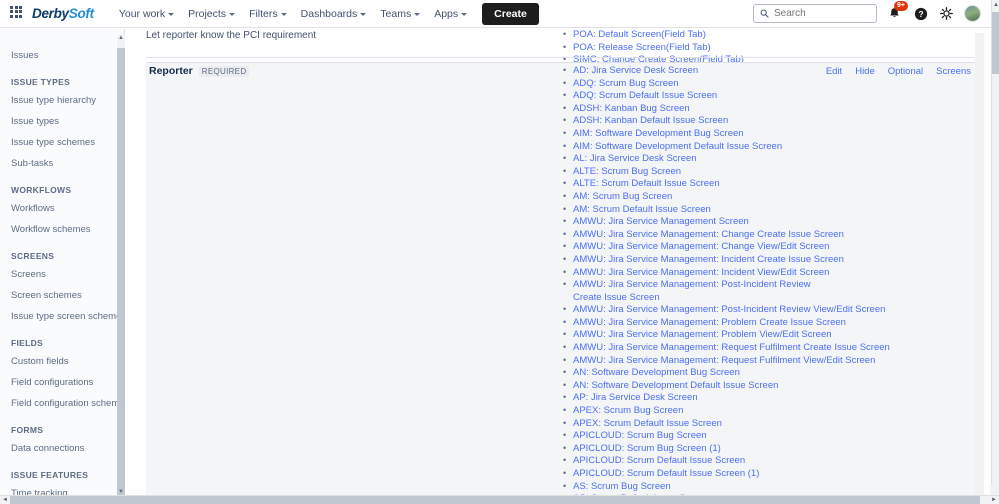 The image size is (999, 504). Describe the element at coordinates (81, 13) in the screenshot. I see `logo-text-secondary: Soft` at that location.